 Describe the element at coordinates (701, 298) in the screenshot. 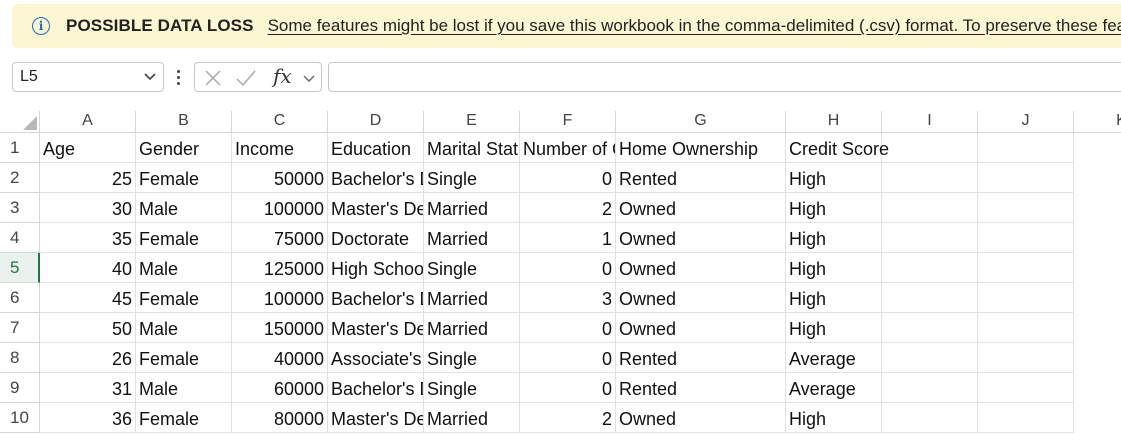

I see `cell-g6: Owned` at that location.